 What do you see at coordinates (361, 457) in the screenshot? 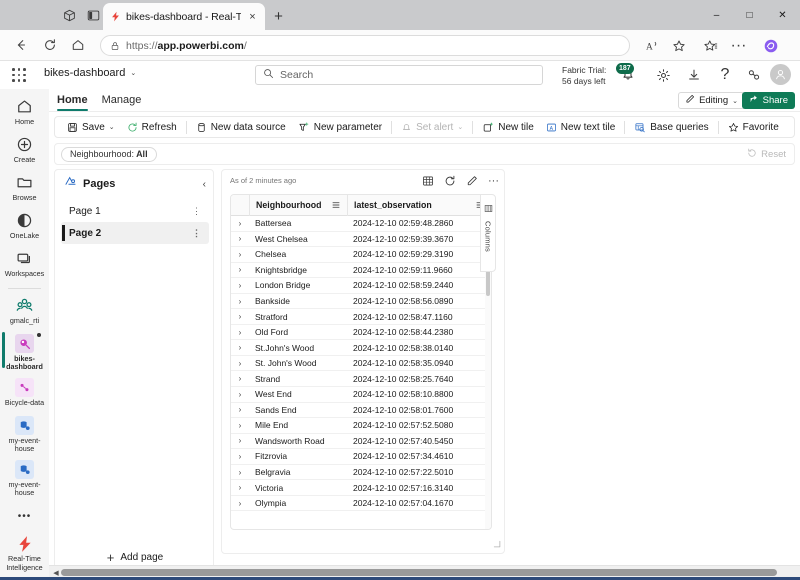
I see `table-row: › Fitzrovia 2024-12-10 02:57:34.4610` at bounding box center [361, 457].